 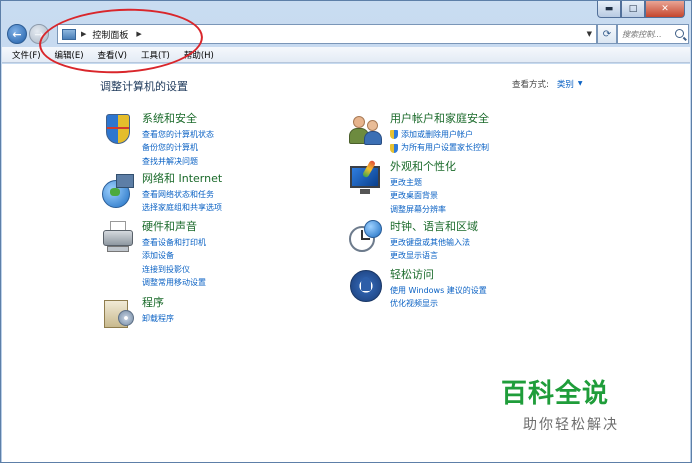 What do you see at coordinates (327, 34) in the screenshot?
I see `address-bar: ▶ 控制面板 ▶ ▼` at bounding box center [327, 34].